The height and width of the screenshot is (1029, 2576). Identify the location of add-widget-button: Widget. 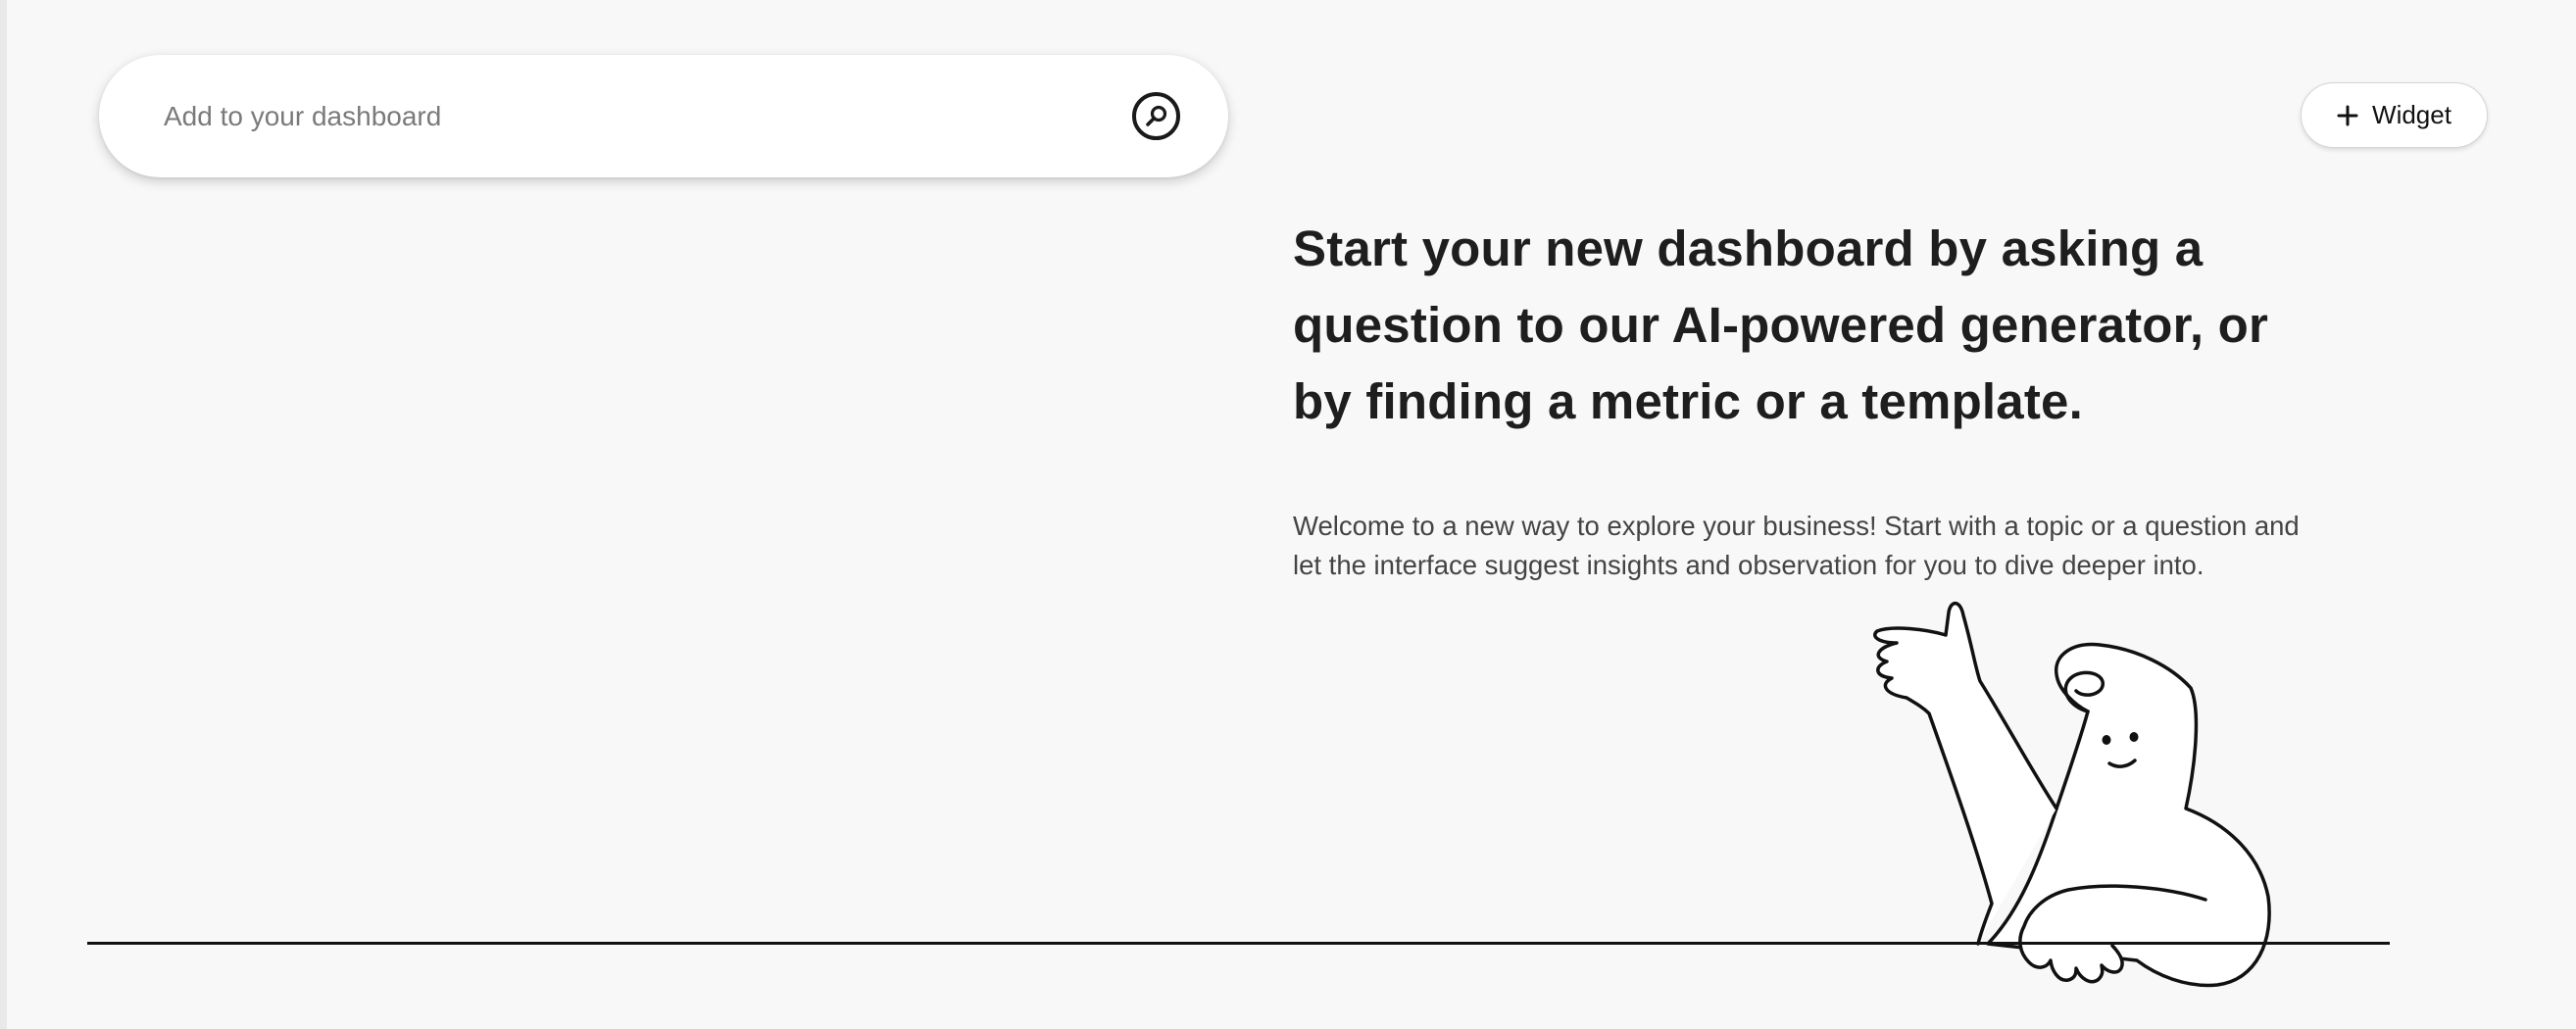
(2394, 115).